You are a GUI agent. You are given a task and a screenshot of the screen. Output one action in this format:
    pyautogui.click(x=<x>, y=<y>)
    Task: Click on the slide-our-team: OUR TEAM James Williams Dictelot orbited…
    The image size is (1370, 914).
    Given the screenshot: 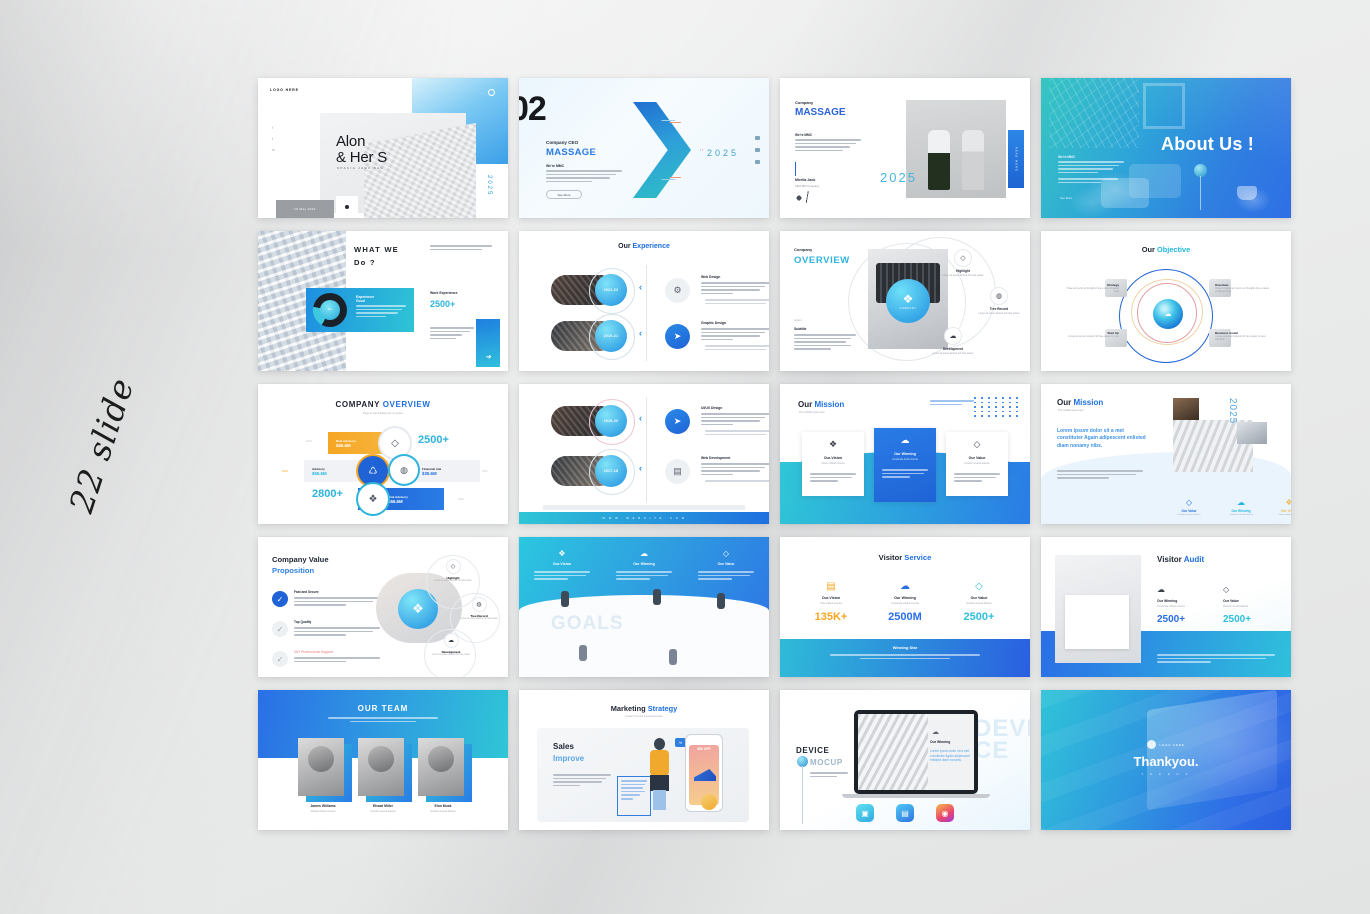 What is the action you would take?
    pyautogui.click(x=383, y=760)
    